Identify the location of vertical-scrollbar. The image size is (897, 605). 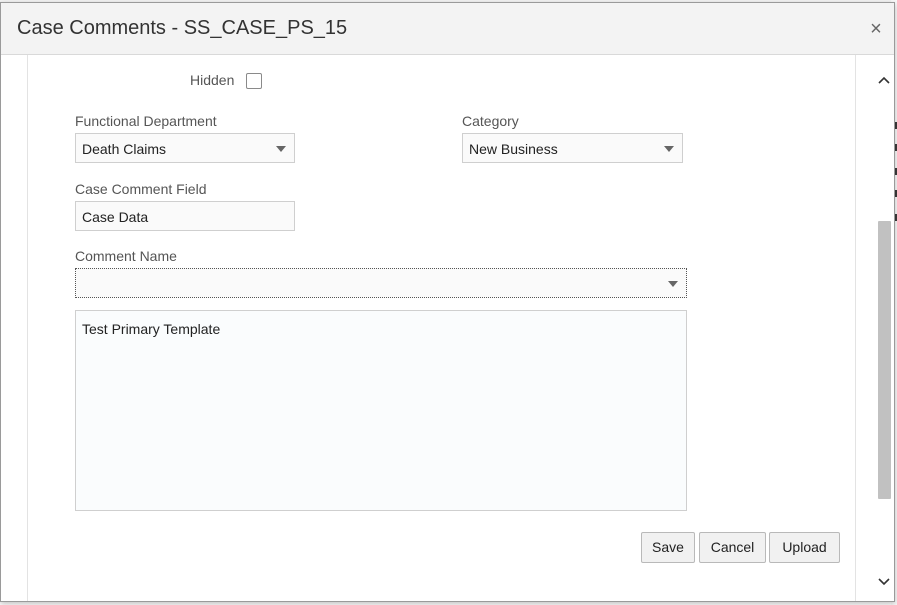
(884, 328).